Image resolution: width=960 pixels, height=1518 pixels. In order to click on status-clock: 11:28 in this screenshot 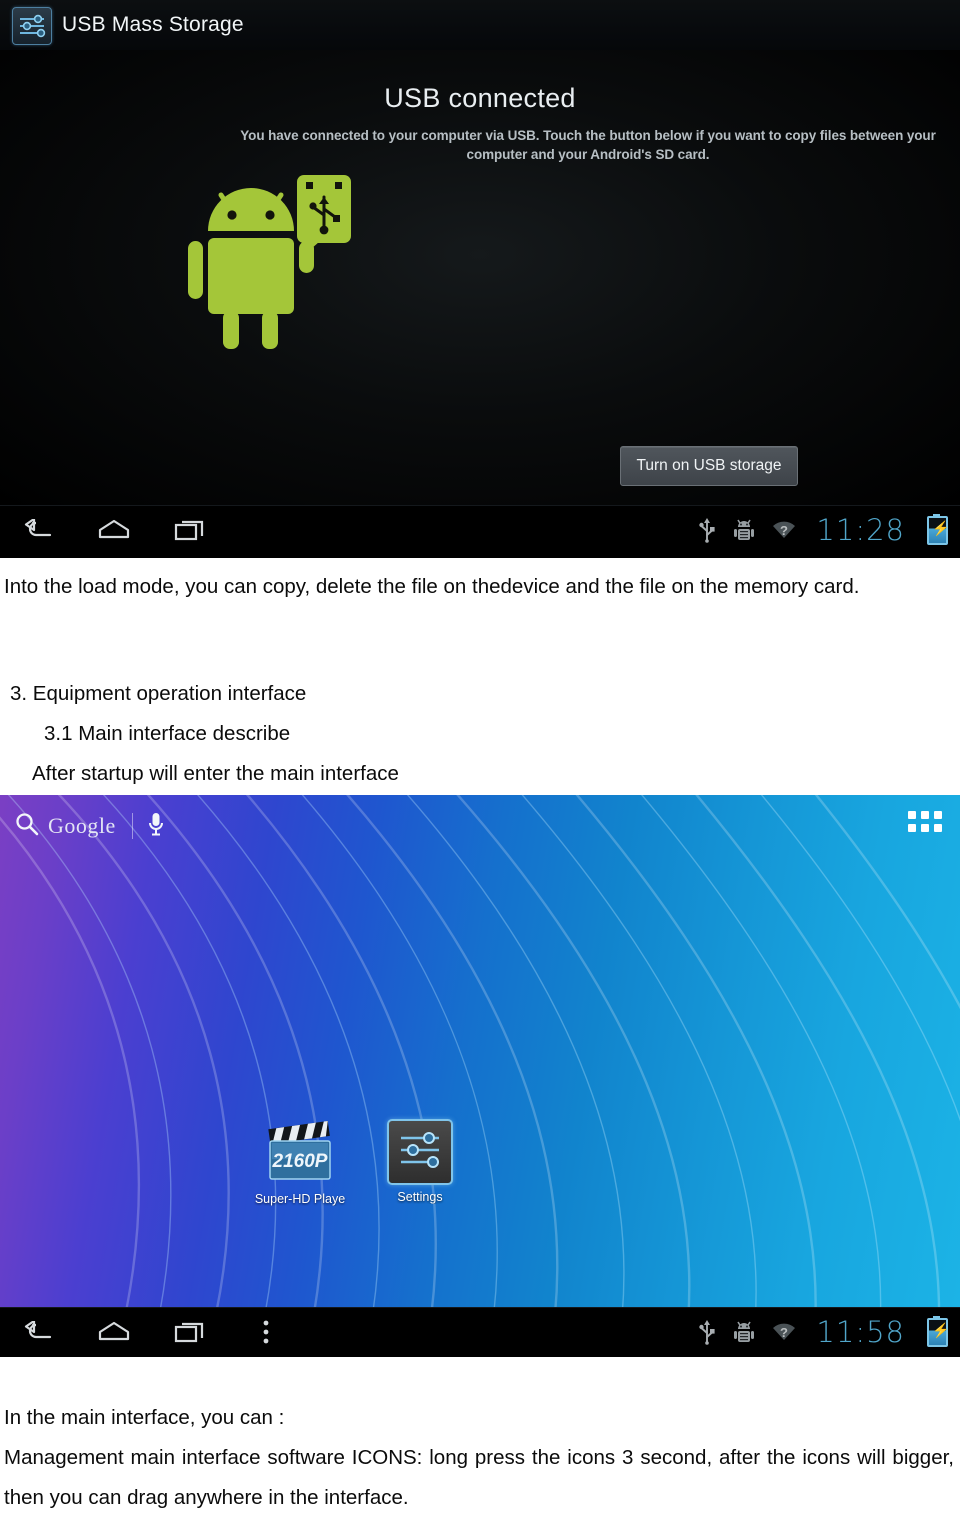, I will do `click(860, 530)`.